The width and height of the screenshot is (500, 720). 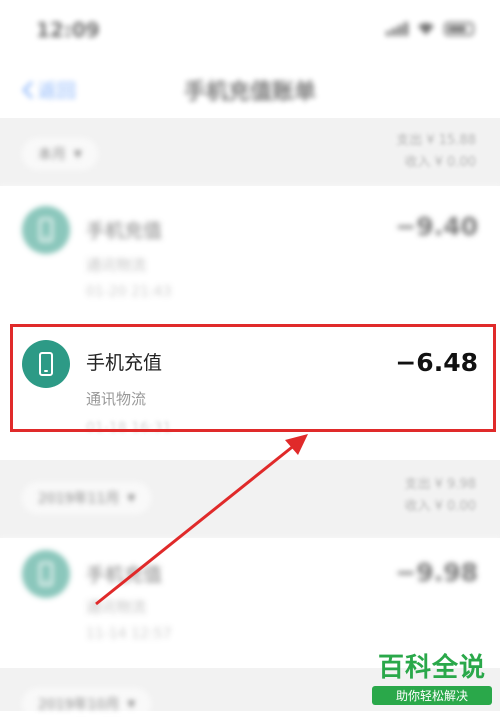 What do you see at coordinates (79, 705) in the screenshot?
I see `month-label: 2019年10月` at bounding box center [79, 705].